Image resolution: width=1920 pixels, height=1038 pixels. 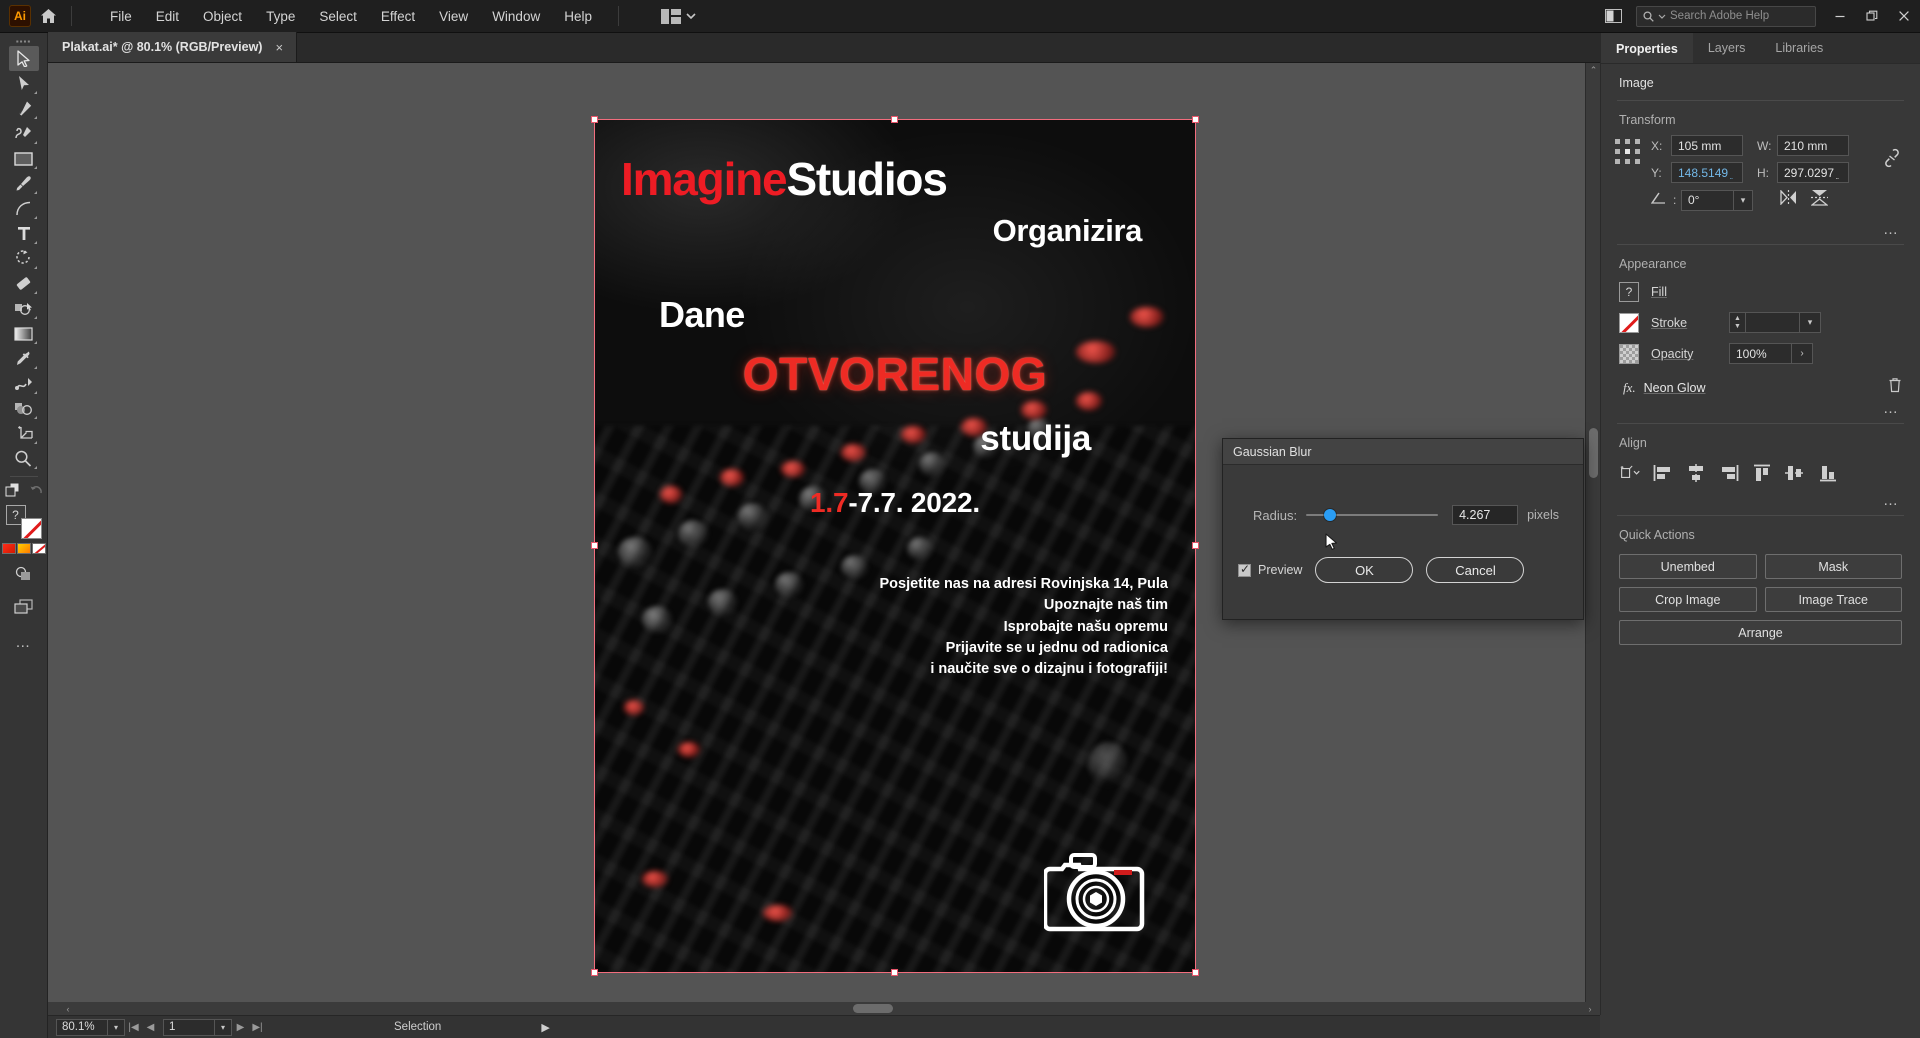 I want to click on ok-button: OK, so click(x=1364, y=570).